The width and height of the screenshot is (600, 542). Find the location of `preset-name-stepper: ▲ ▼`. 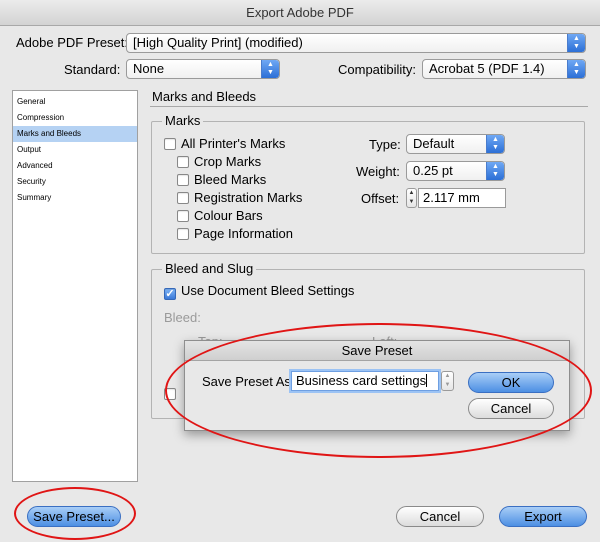

preset-name-stepper: ▲ ▼ is located at coordinates (447, 381).